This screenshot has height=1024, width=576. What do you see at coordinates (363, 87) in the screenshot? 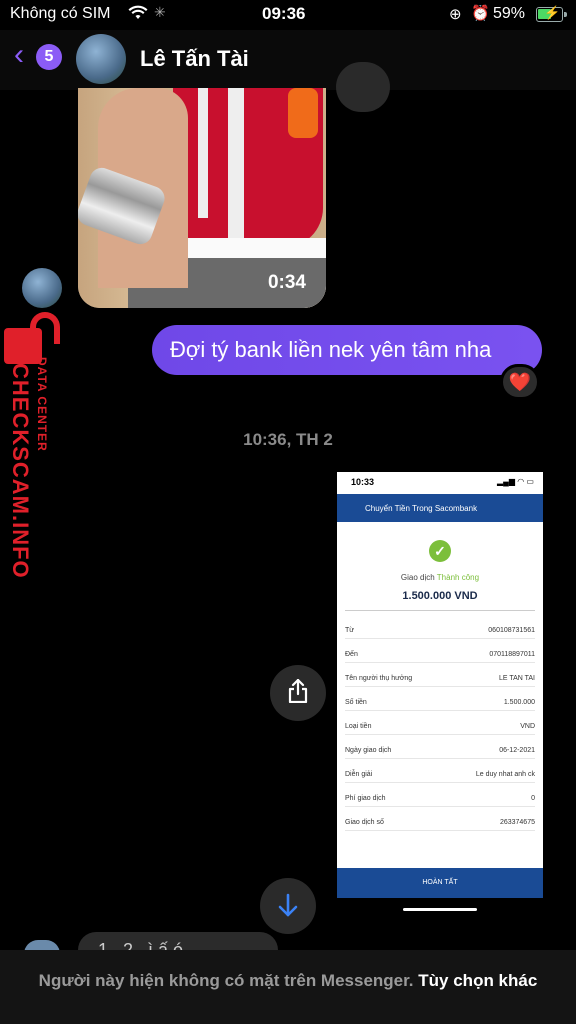
I see `share-button-top` at bounding box center [363, 87].